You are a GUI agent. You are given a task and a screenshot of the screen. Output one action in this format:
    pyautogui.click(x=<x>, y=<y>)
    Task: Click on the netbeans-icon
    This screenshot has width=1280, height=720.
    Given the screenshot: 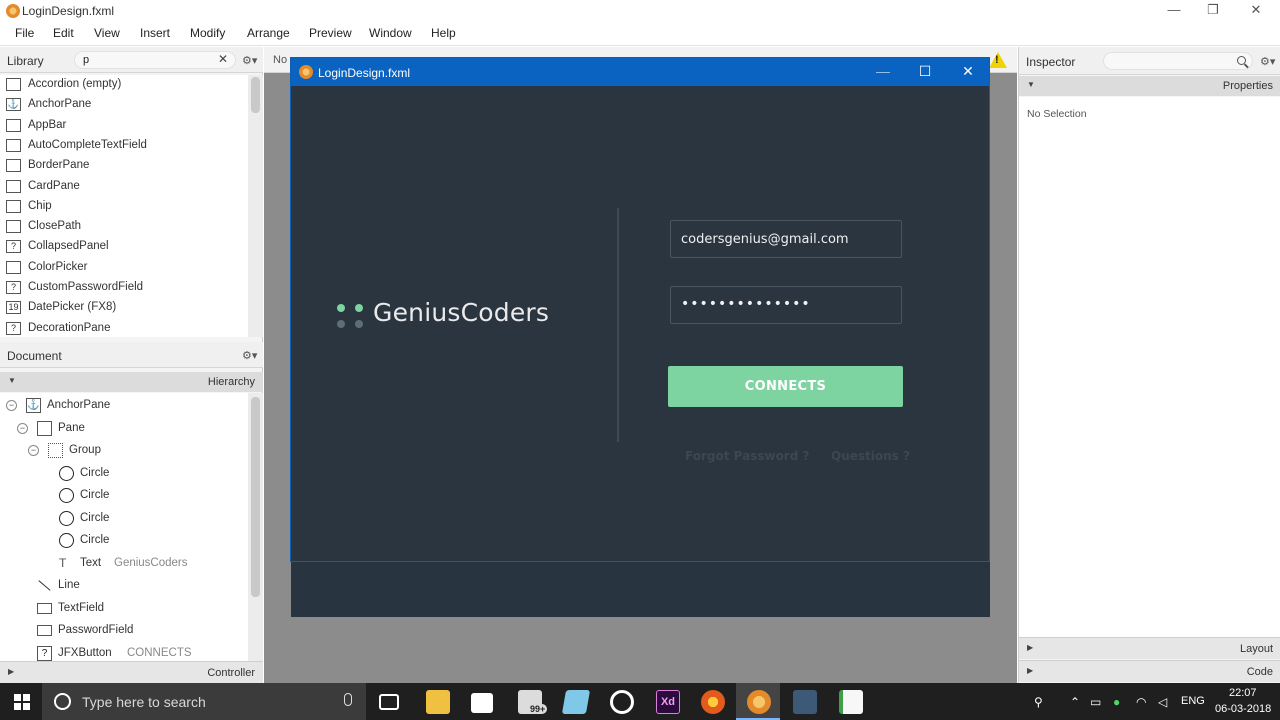 What is the action you would take?
    pyautogui.click(x=805, y=702)
    